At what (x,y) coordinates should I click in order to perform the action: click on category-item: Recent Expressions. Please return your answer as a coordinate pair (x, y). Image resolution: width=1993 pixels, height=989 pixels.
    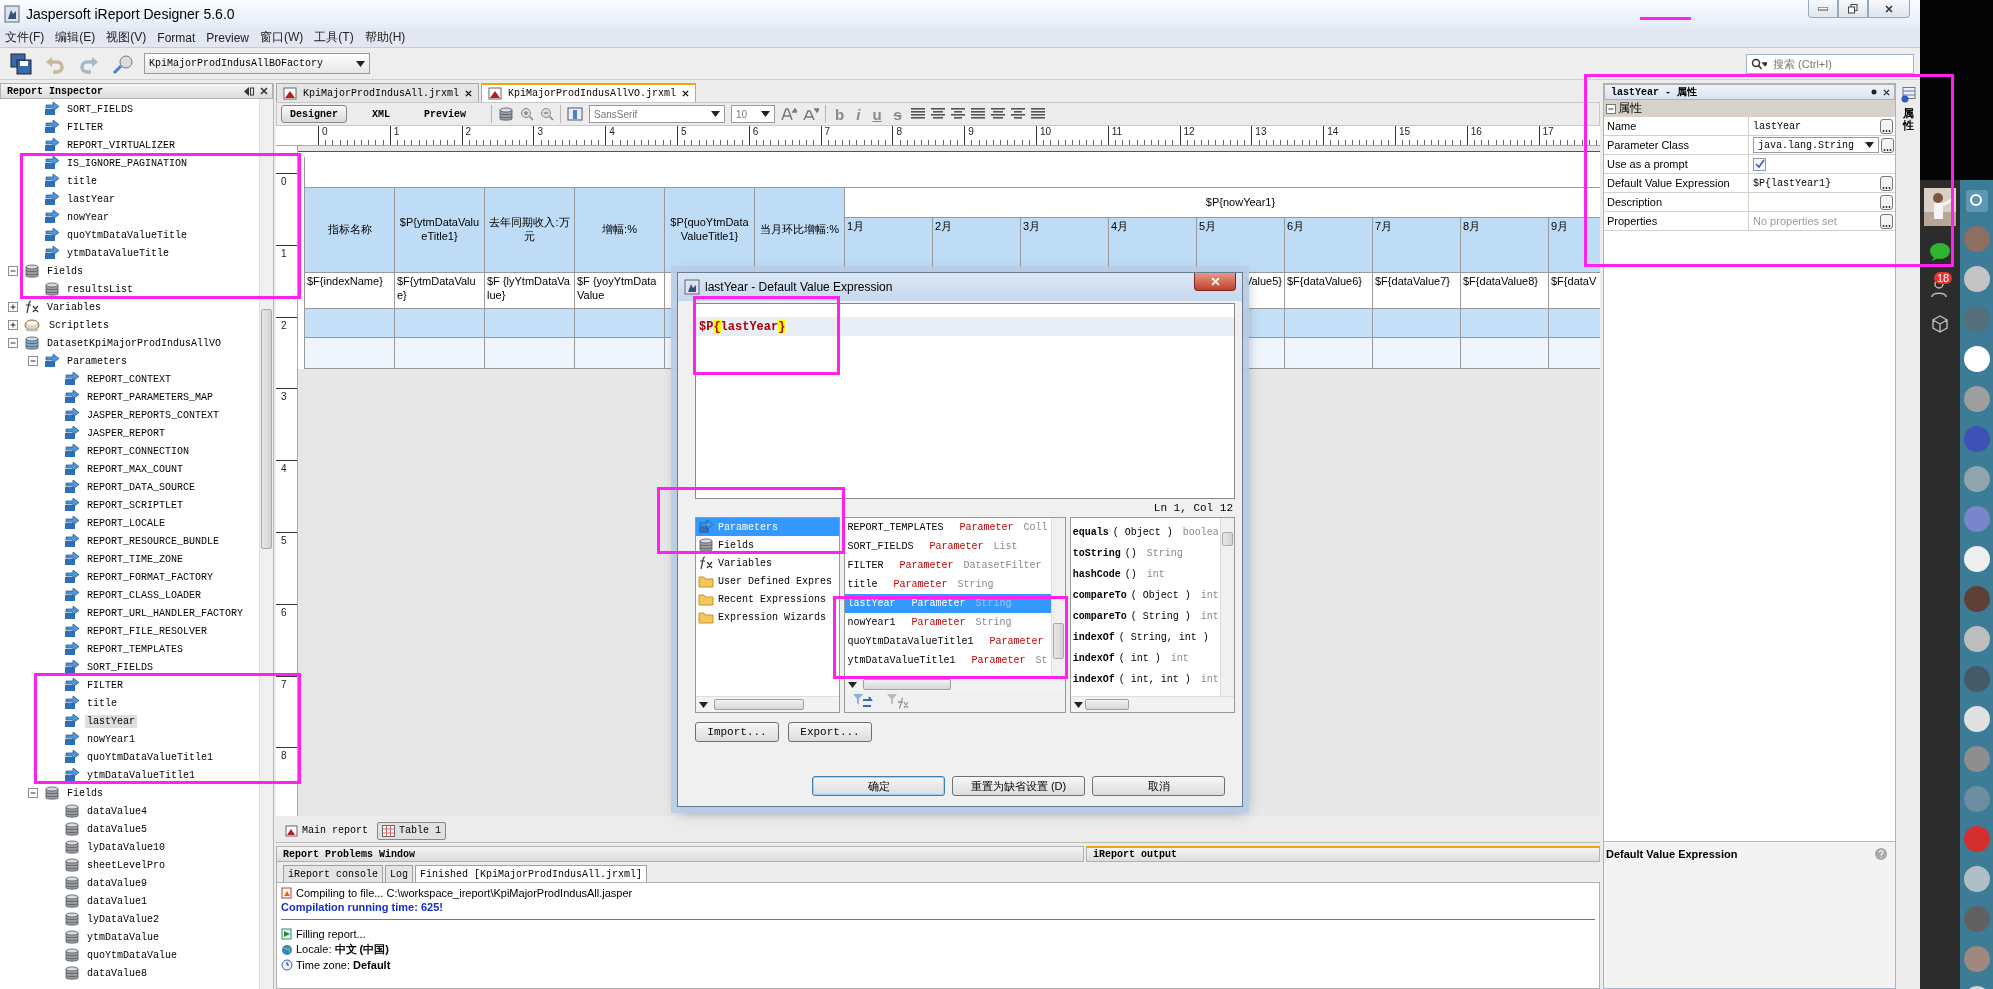
    Looking at the image, I should click on (761, 599).